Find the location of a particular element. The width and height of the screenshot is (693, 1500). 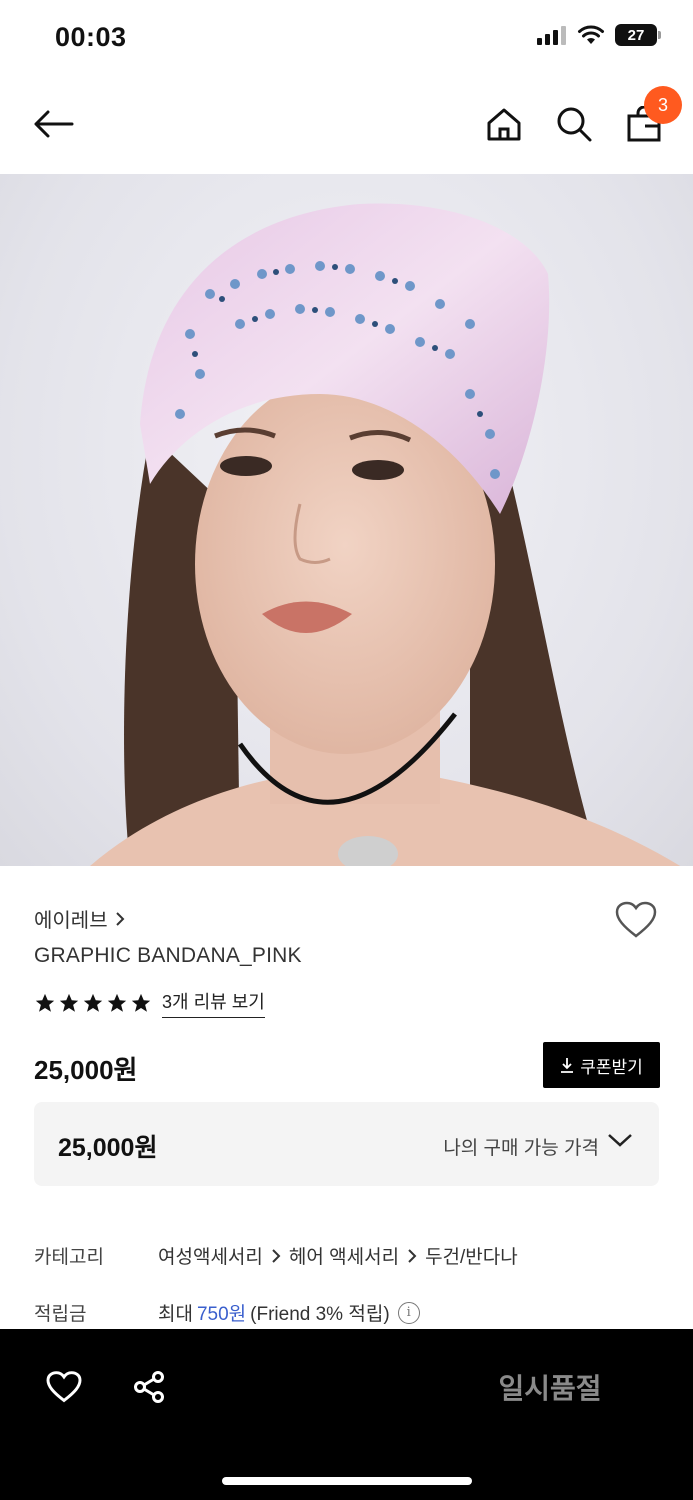

home-indicator is located at coordinates (347, 1481).